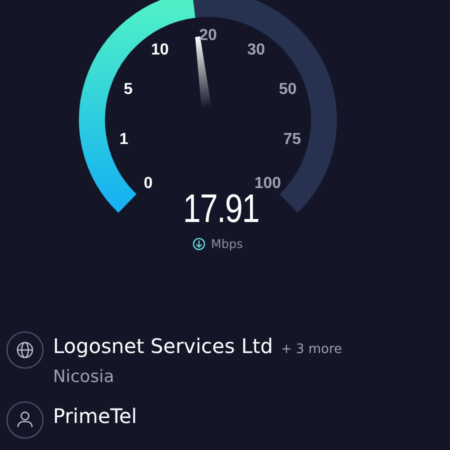  What do you see at coordinates (311, 349) in the screenshot?
I see `more-link: + 3 more` at bounding box center [311, 349].